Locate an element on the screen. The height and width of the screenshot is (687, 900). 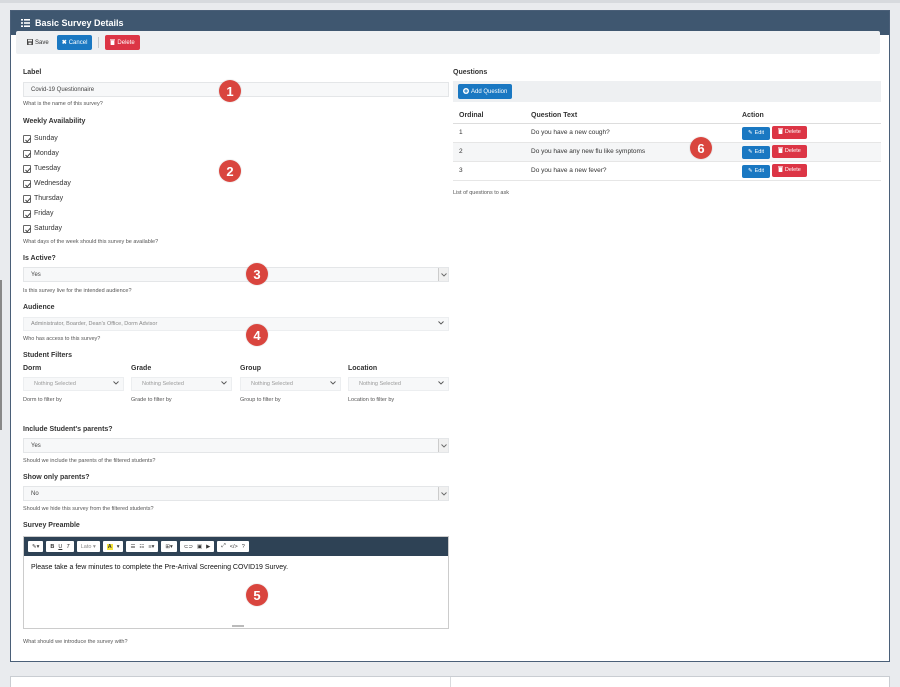
day-checkbox-saturday: Saturday is located at coordinates (47, 228).